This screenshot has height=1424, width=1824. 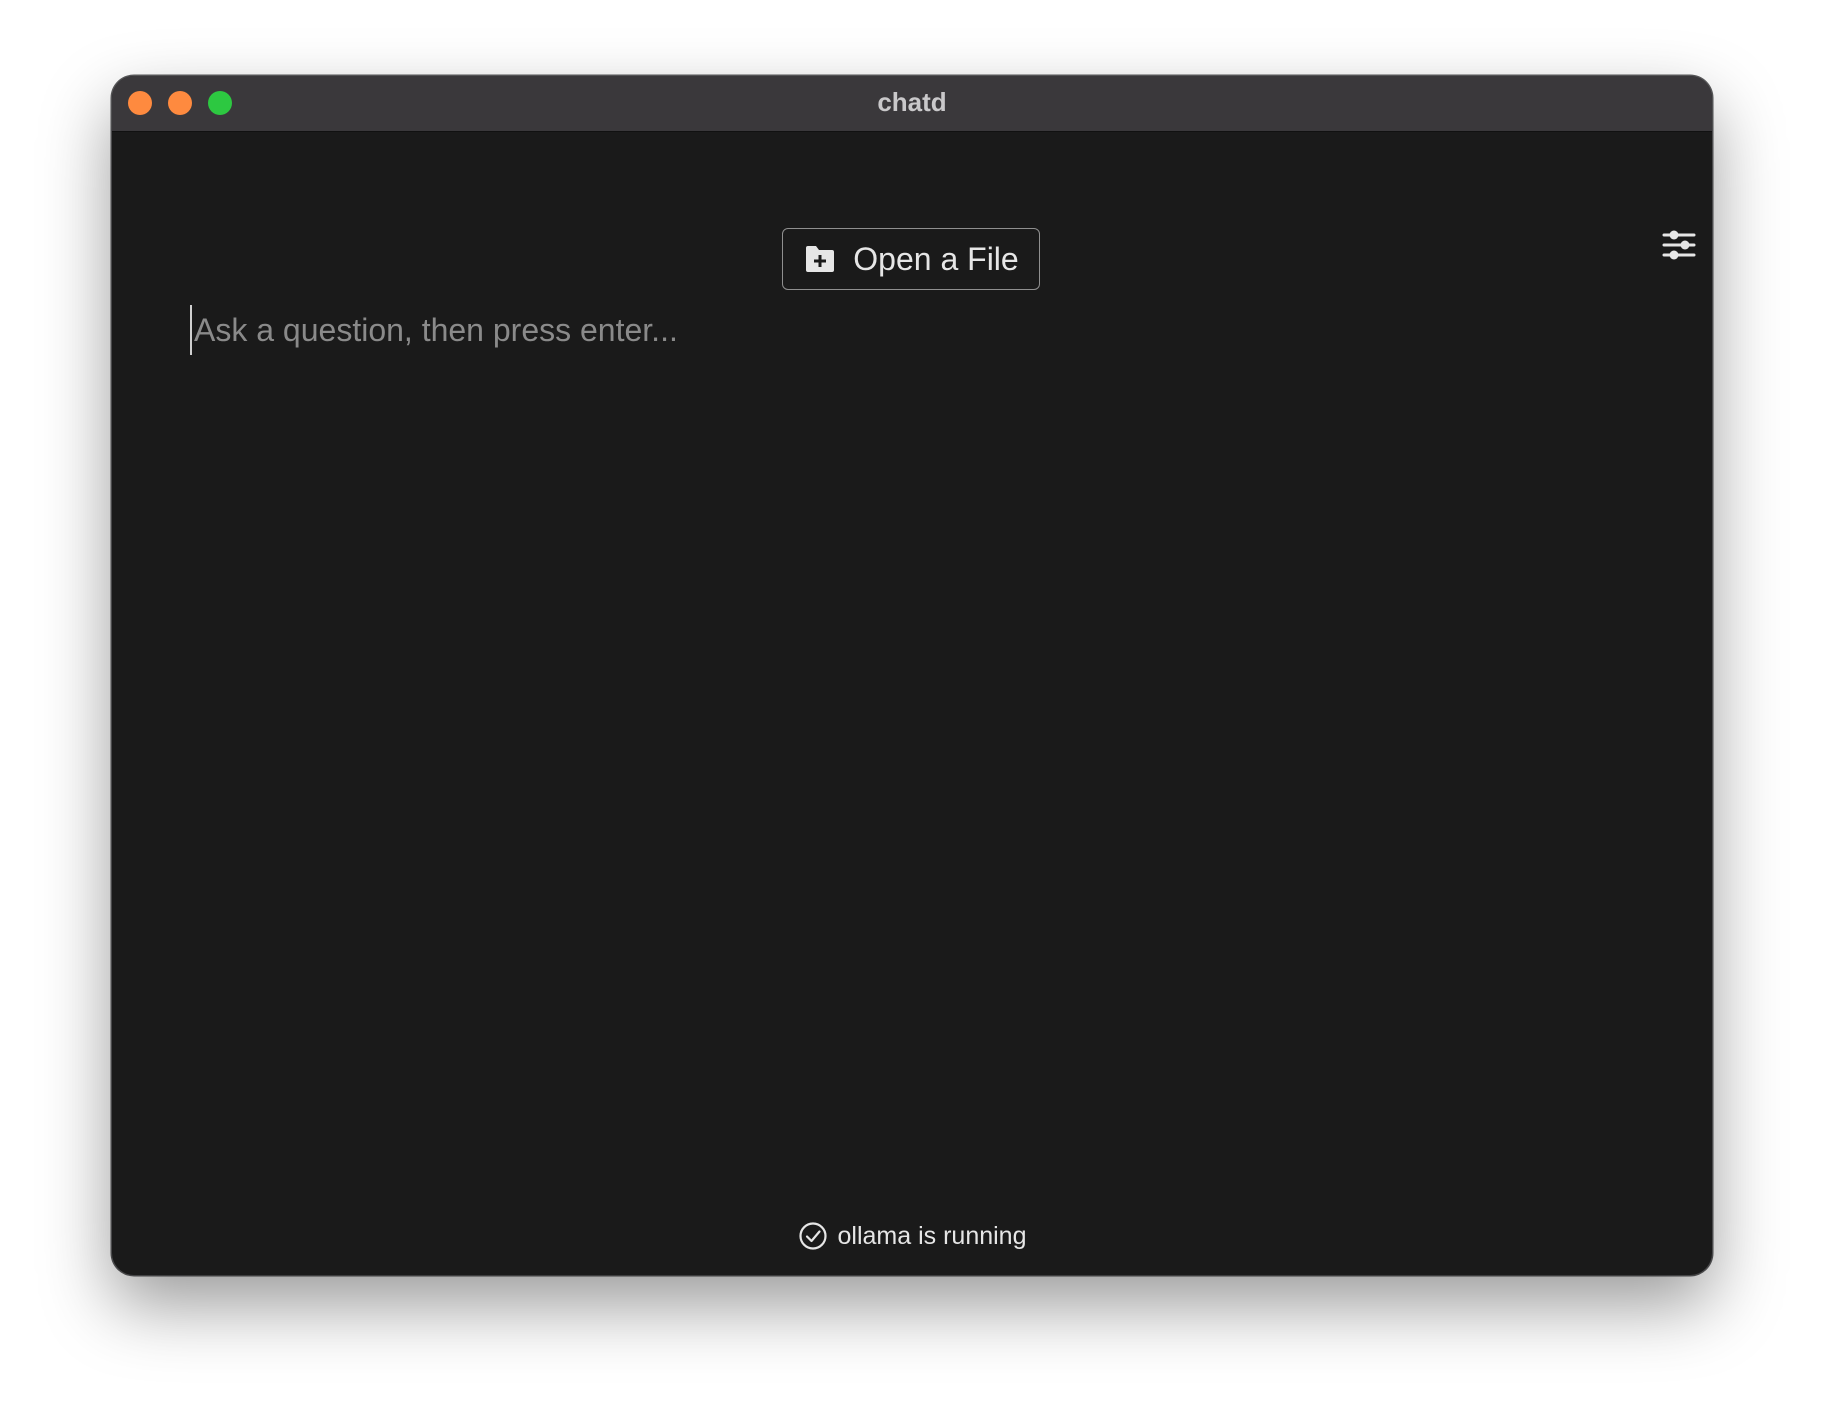 What do you see at coordinates (820, 259) in the screenshot?
I see `folder-plus-icon` at bounding box center [820, 259].